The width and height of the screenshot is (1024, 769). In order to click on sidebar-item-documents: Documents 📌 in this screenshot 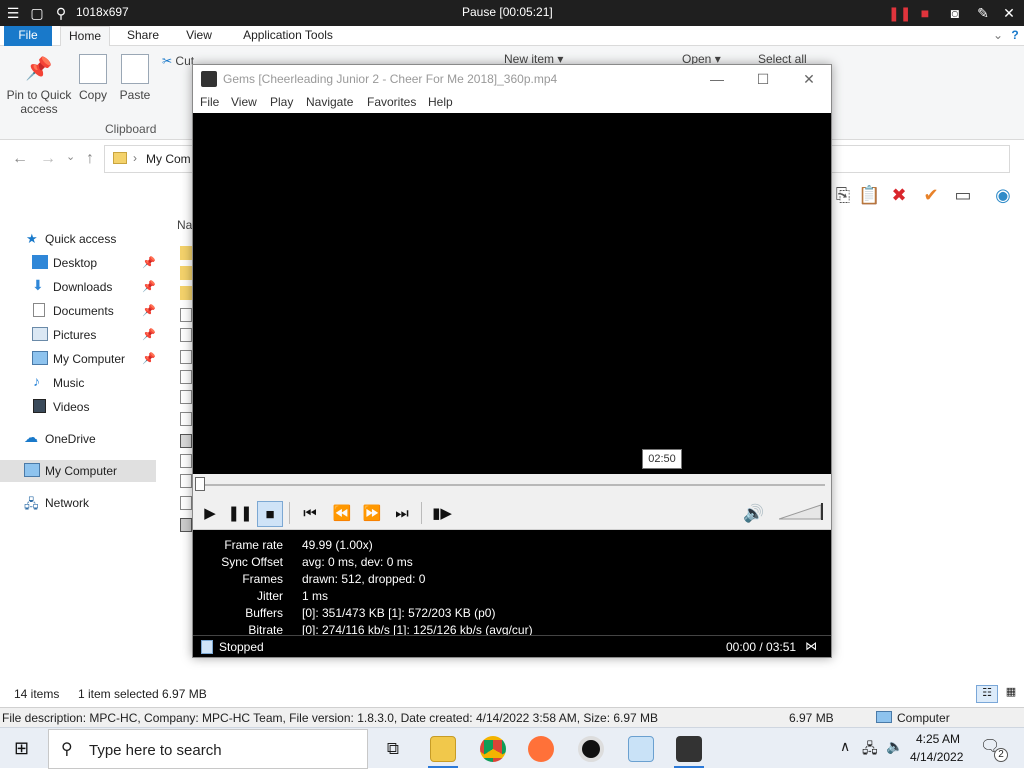, I will do `click(78, 311)`.